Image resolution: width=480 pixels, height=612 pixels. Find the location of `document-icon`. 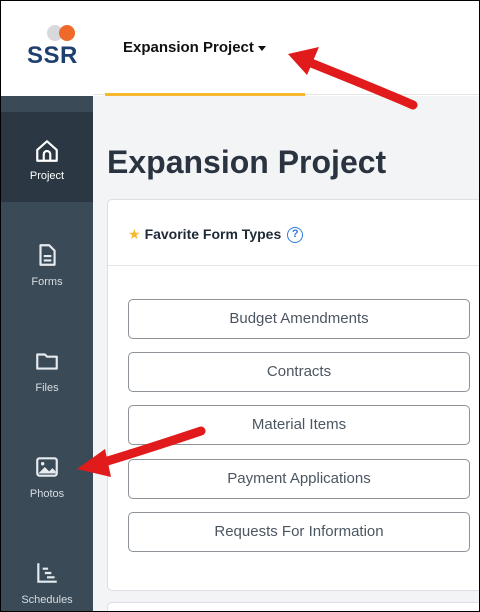

document-icon is located at coordinates (47, 255).